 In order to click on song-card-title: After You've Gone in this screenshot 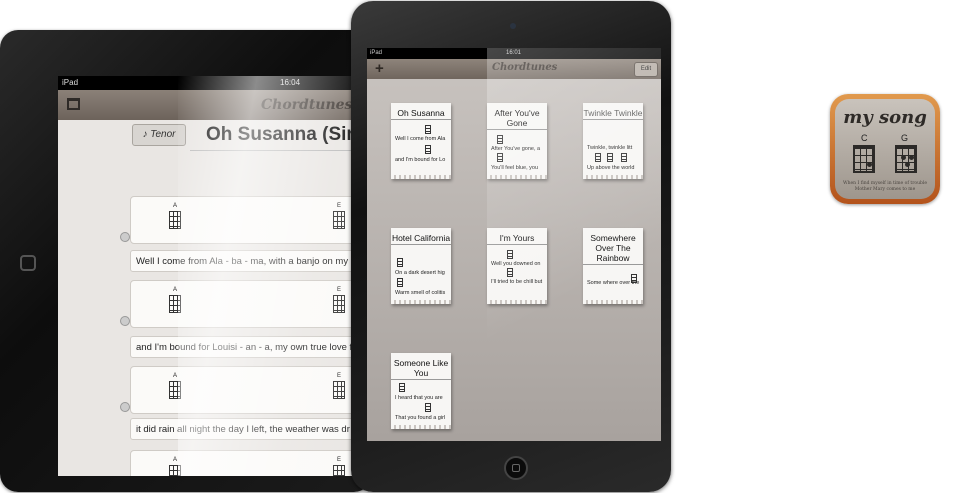, I will do `click(517, 119)`.